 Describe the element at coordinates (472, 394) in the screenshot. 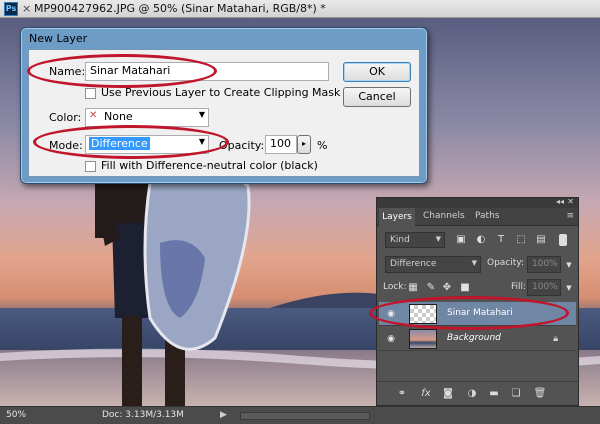

I see `adjustment-layer-icon: ◑` at that location.